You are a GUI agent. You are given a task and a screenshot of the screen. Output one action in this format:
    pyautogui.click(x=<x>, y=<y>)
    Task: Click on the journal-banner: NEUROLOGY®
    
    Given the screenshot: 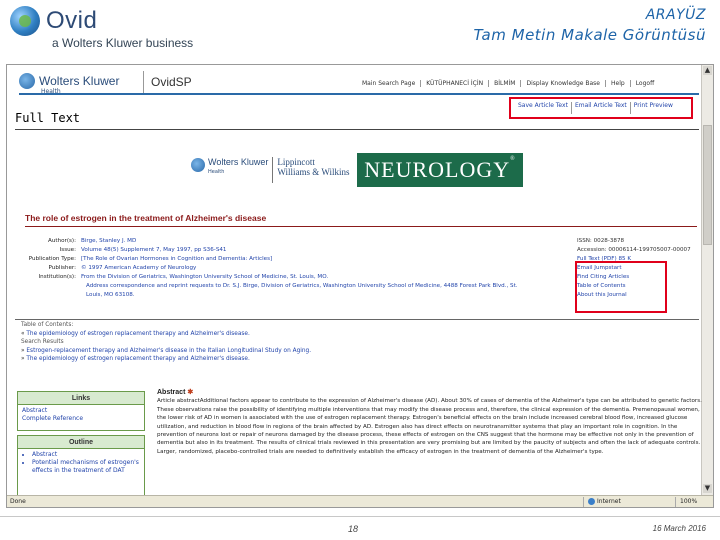 What is the action you would take?
    pyautogui.click(x=440, y=170)
    